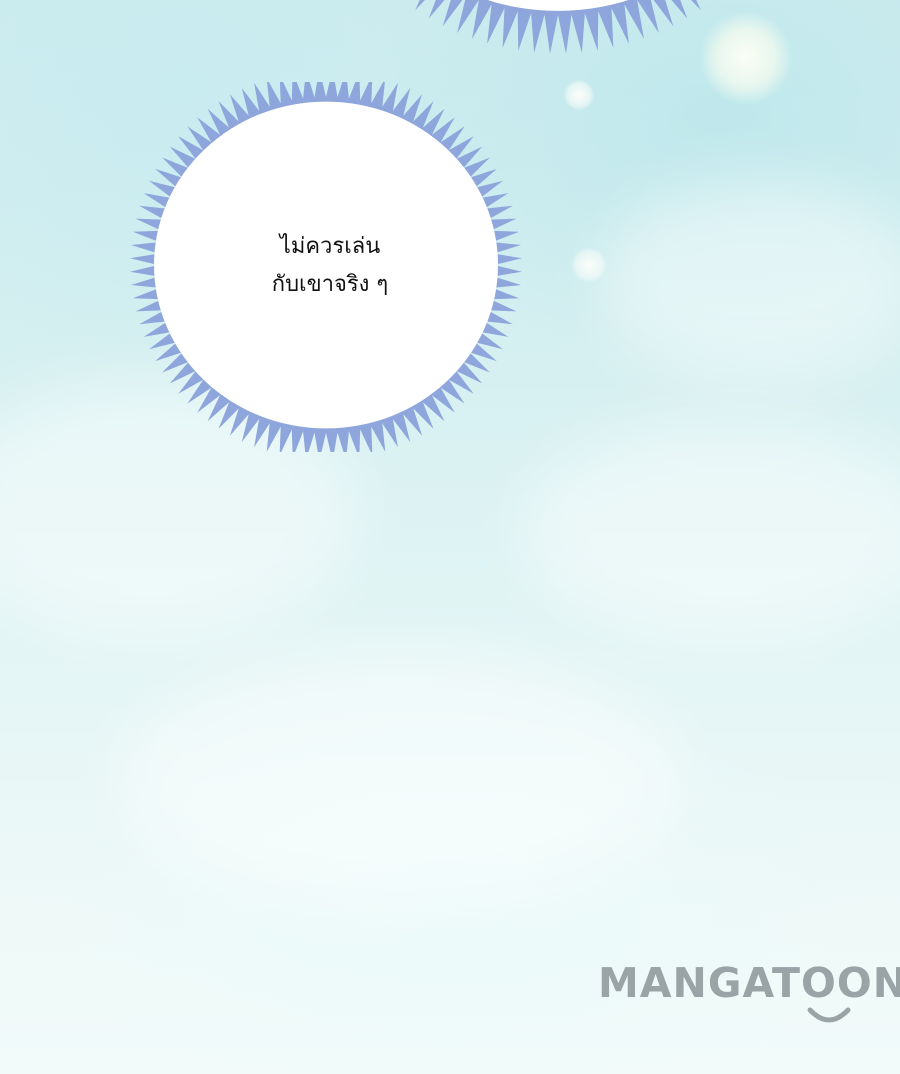 The image size is (900, 1074). Describe the element at coordinates (330, 266) in the screenshot. I see `speech-bubble-text: ไม่ควรเล่น กับเขาจริง ๆ` at that location.